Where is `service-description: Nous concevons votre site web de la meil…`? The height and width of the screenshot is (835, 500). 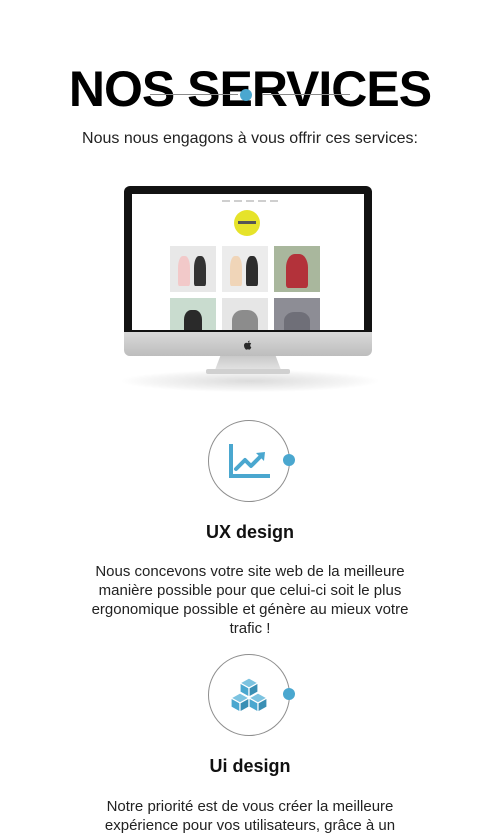 service-description: Nous concevons votre site web de la meil… is located at coordinates (250, 600).